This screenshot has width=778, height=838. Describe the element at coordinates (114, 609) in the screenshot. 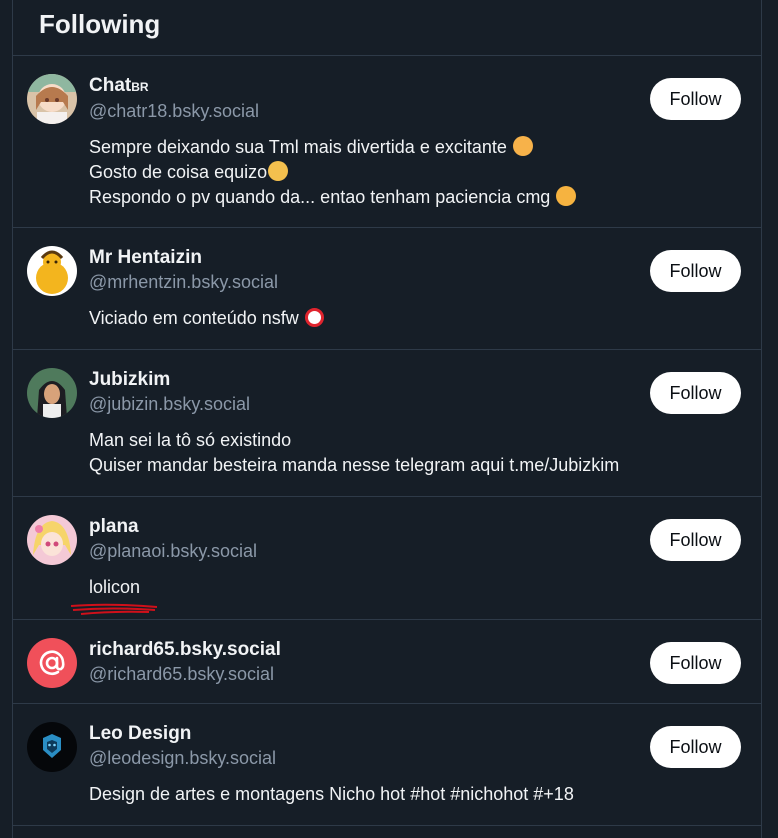

I see `red-underline-annotation` at that location.